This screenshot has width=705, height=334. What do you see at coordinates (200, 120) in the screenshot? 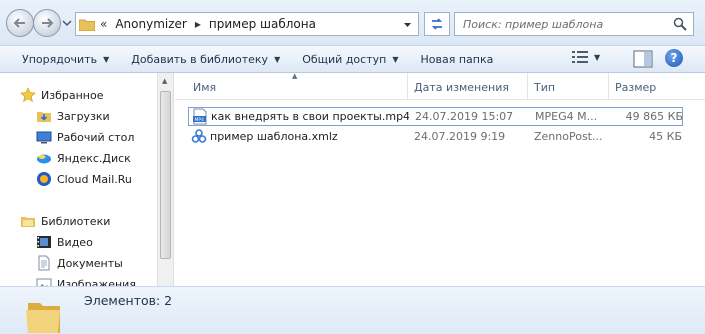
I see `svg-text: MP4` at bounding box center [200, 120].